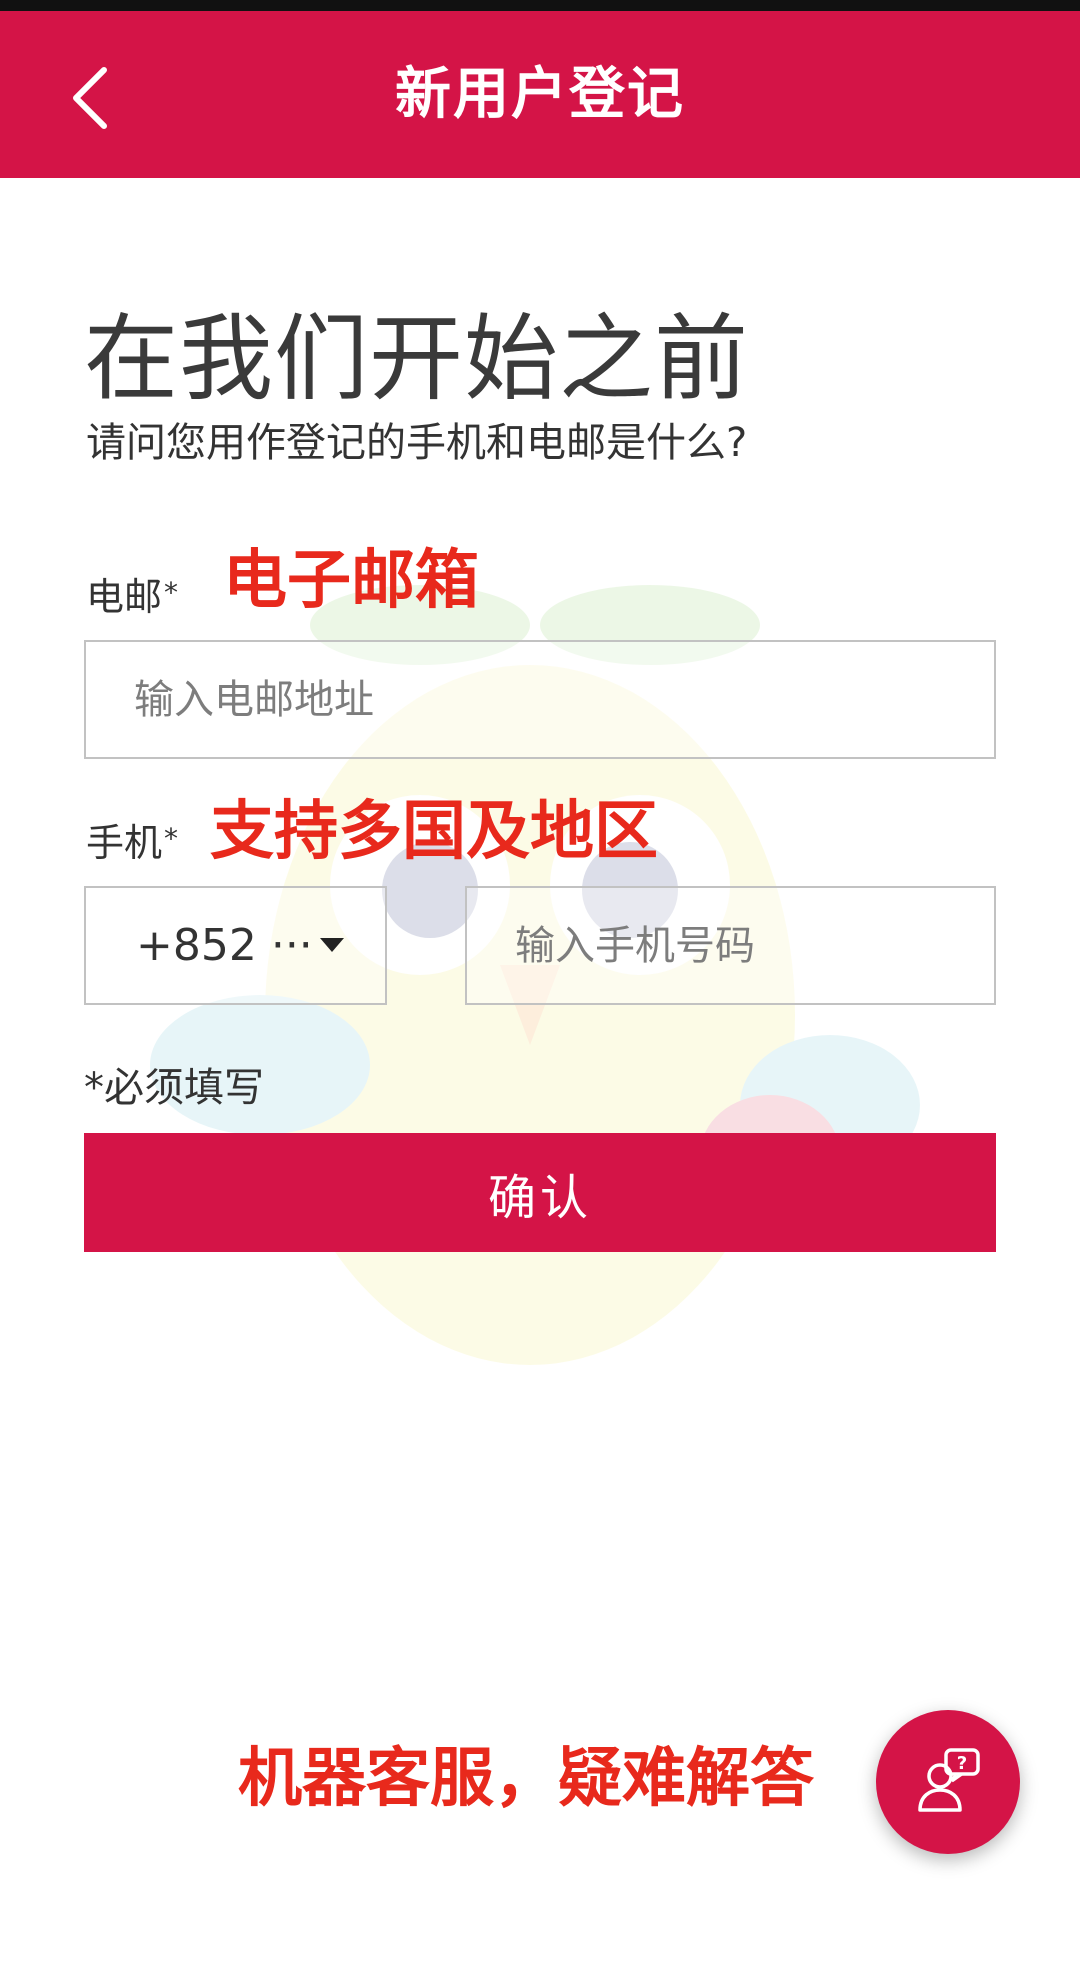 The height and width of the screenshot is (1964, 1080). Describe the element at coordinates (730, 945) in the screenshot. I see `phone-number-field` at that location.